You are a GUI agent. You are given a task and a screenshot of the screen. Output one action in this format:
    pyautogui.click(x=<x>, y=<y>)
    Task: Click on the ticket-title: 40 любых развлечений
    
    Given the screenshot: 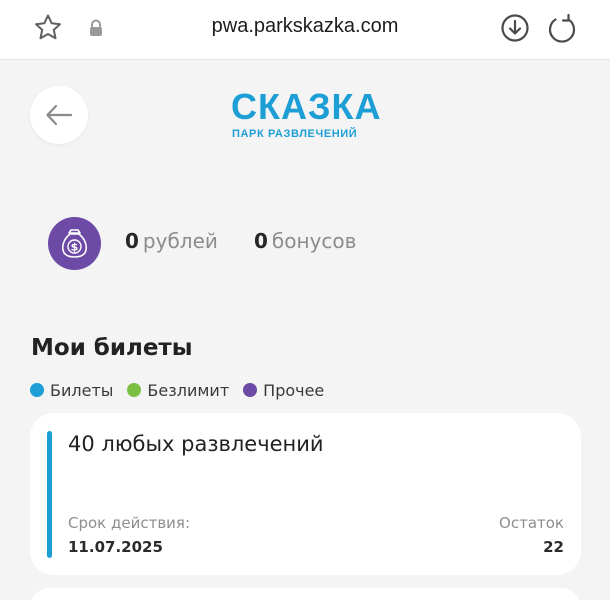 What is the action you would take?
    pyautogui.click(x=196, y=444)
    